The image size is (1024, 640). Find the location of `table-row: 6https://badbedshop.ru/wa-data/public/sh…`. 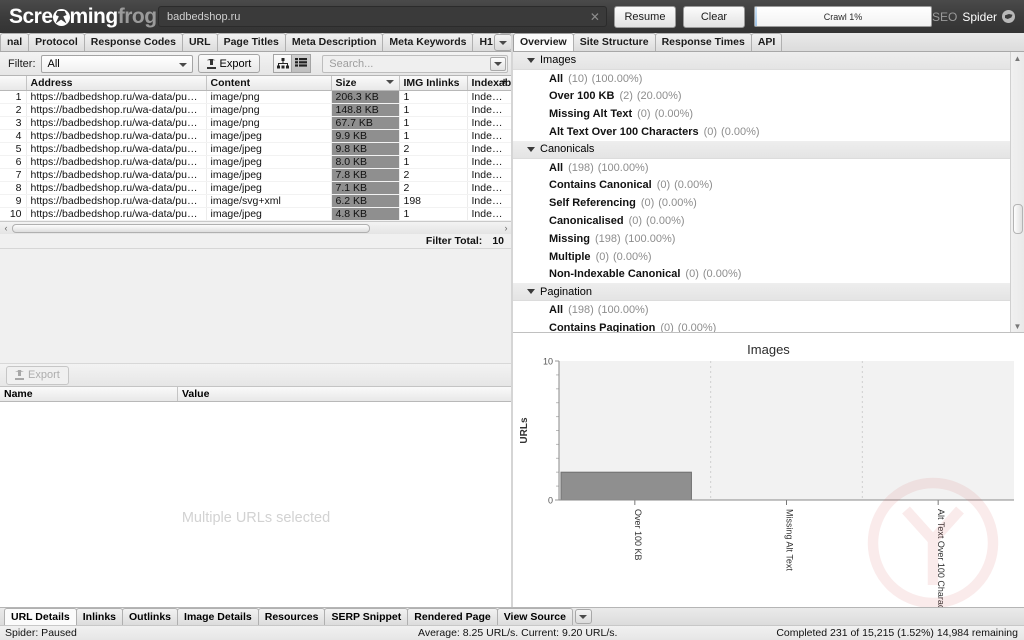

table-row: 6https://badbedshop.ru/wa-data/public/sh… is located at coordinates (256, 162).